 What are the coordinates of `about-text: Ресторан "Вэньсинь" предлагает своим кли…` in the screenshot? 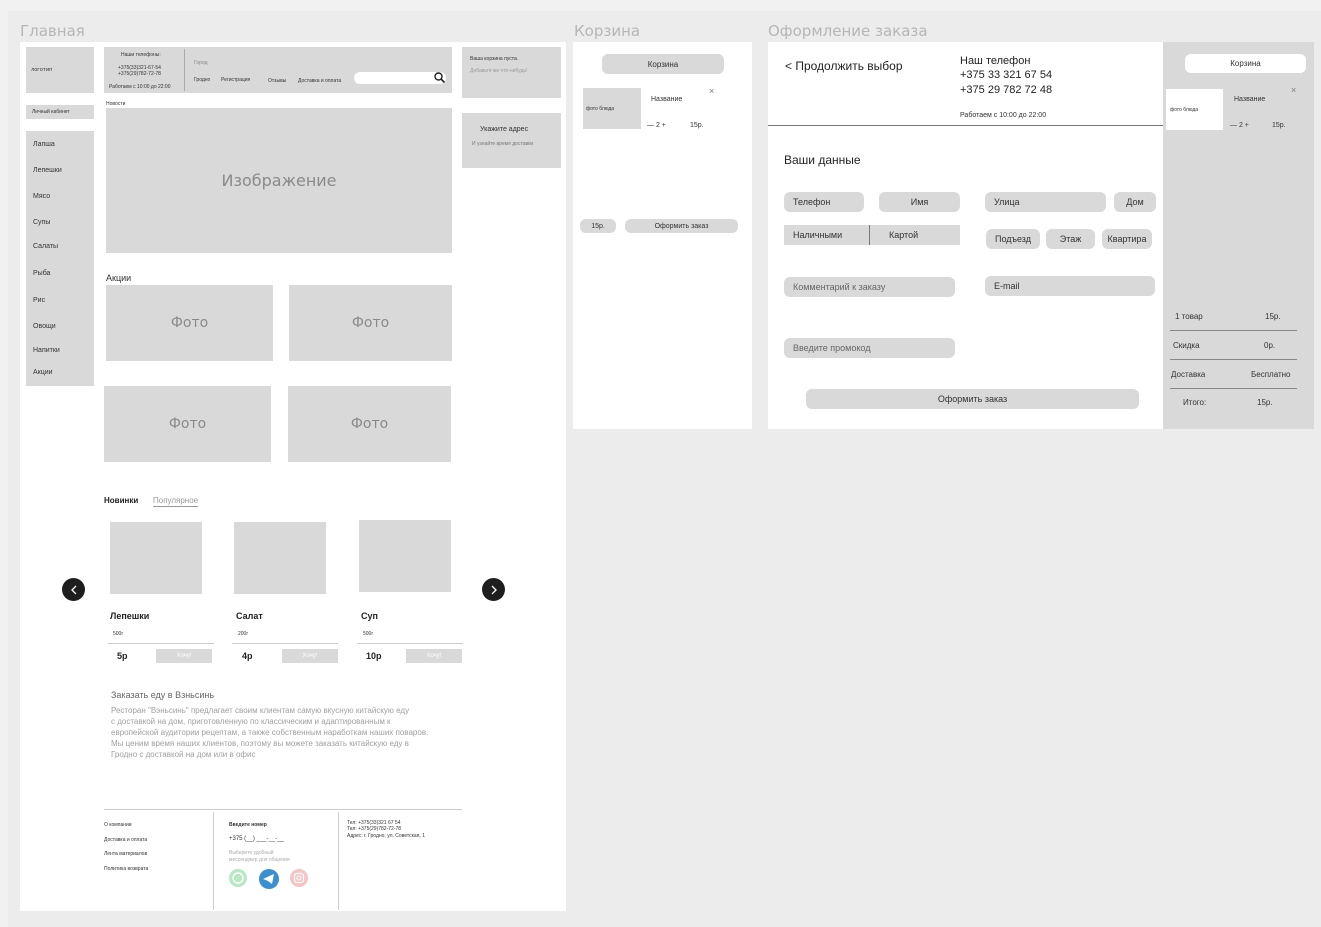 It's located at (269, 732).